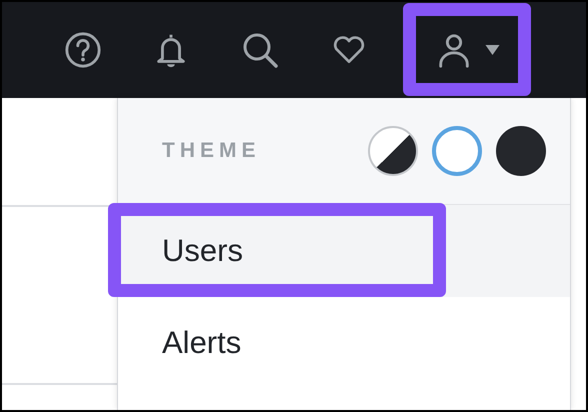 This screenshot has height=412, width=588. Describe the element at coordinates (492, 50) in the screenshot. I see `caret-icon` at that location.